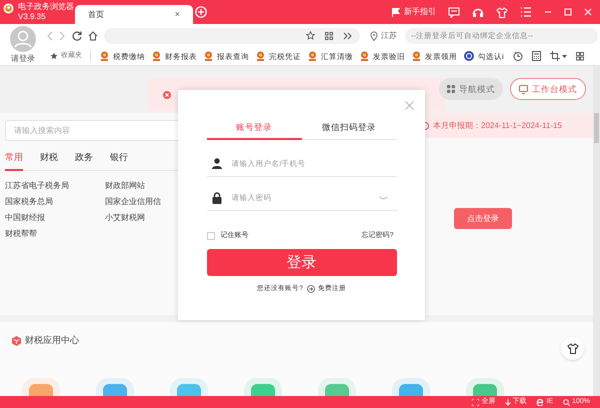 The width and height of the screenshot is (600, 408). Describe the element at coordinates (508, 125) in the screenshot. I see `period-banner: 本月申报期：2024-11-1~2024-11-15` at that location.